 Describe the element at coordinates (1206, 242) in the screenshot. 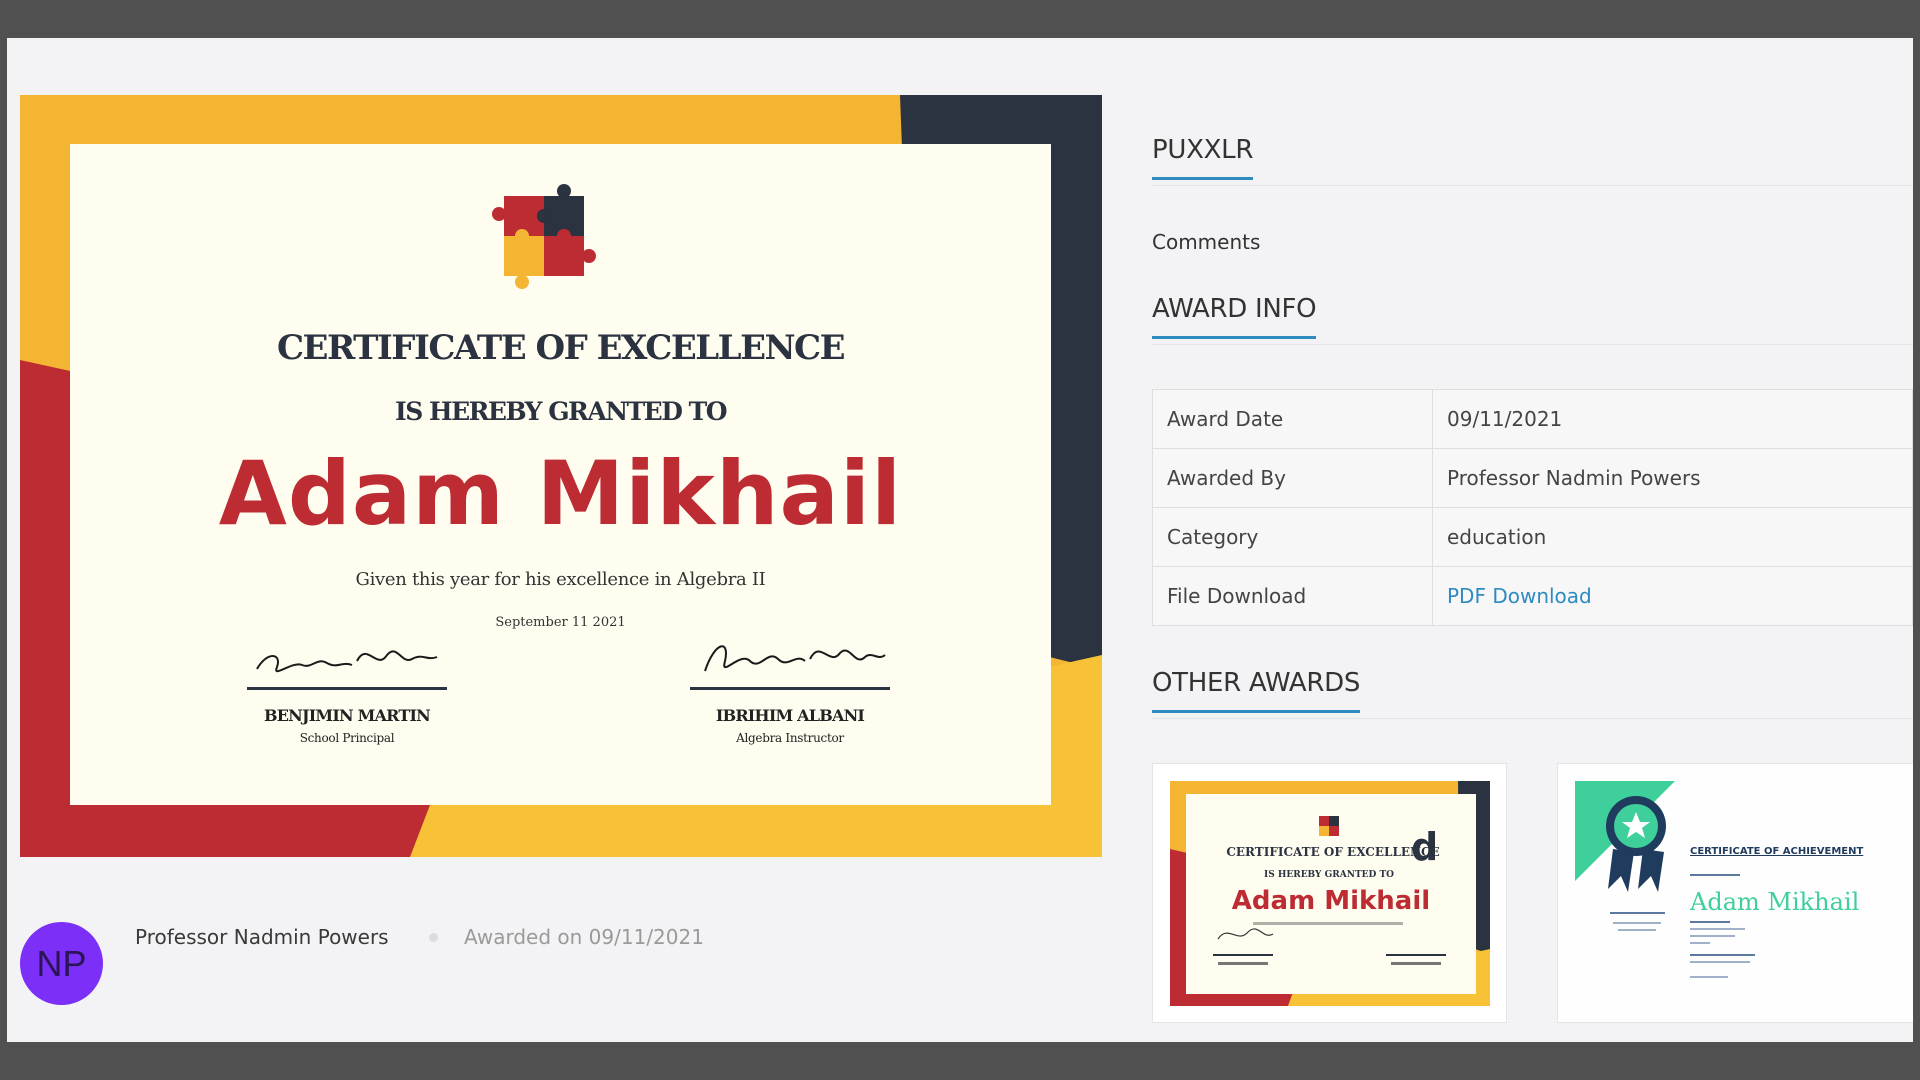

I see `comments-link: Comments` at that location.